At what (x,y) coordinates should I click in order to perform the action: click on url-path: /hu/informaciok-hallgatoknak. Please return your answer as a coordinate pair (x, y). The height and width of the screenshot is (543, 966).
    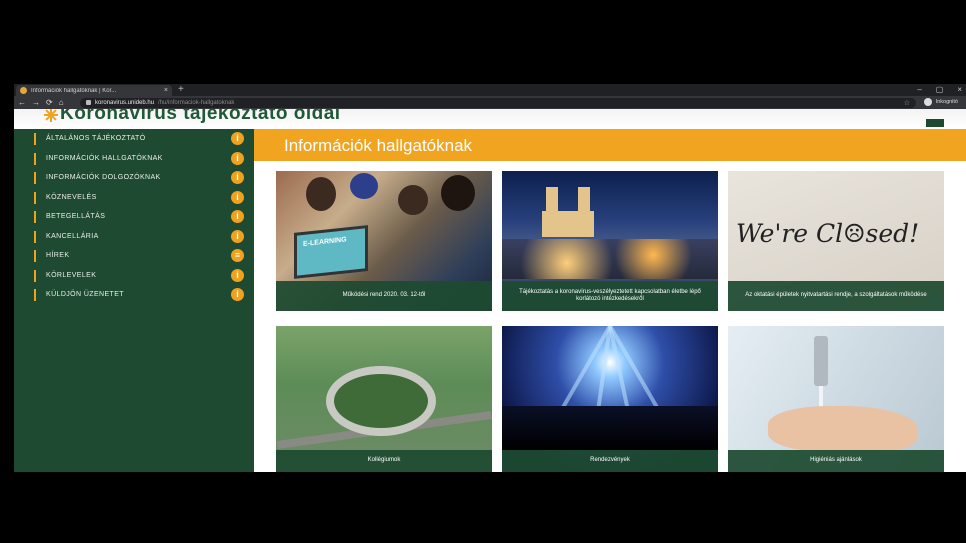
    Looking at the image, I should click on (196, 102).